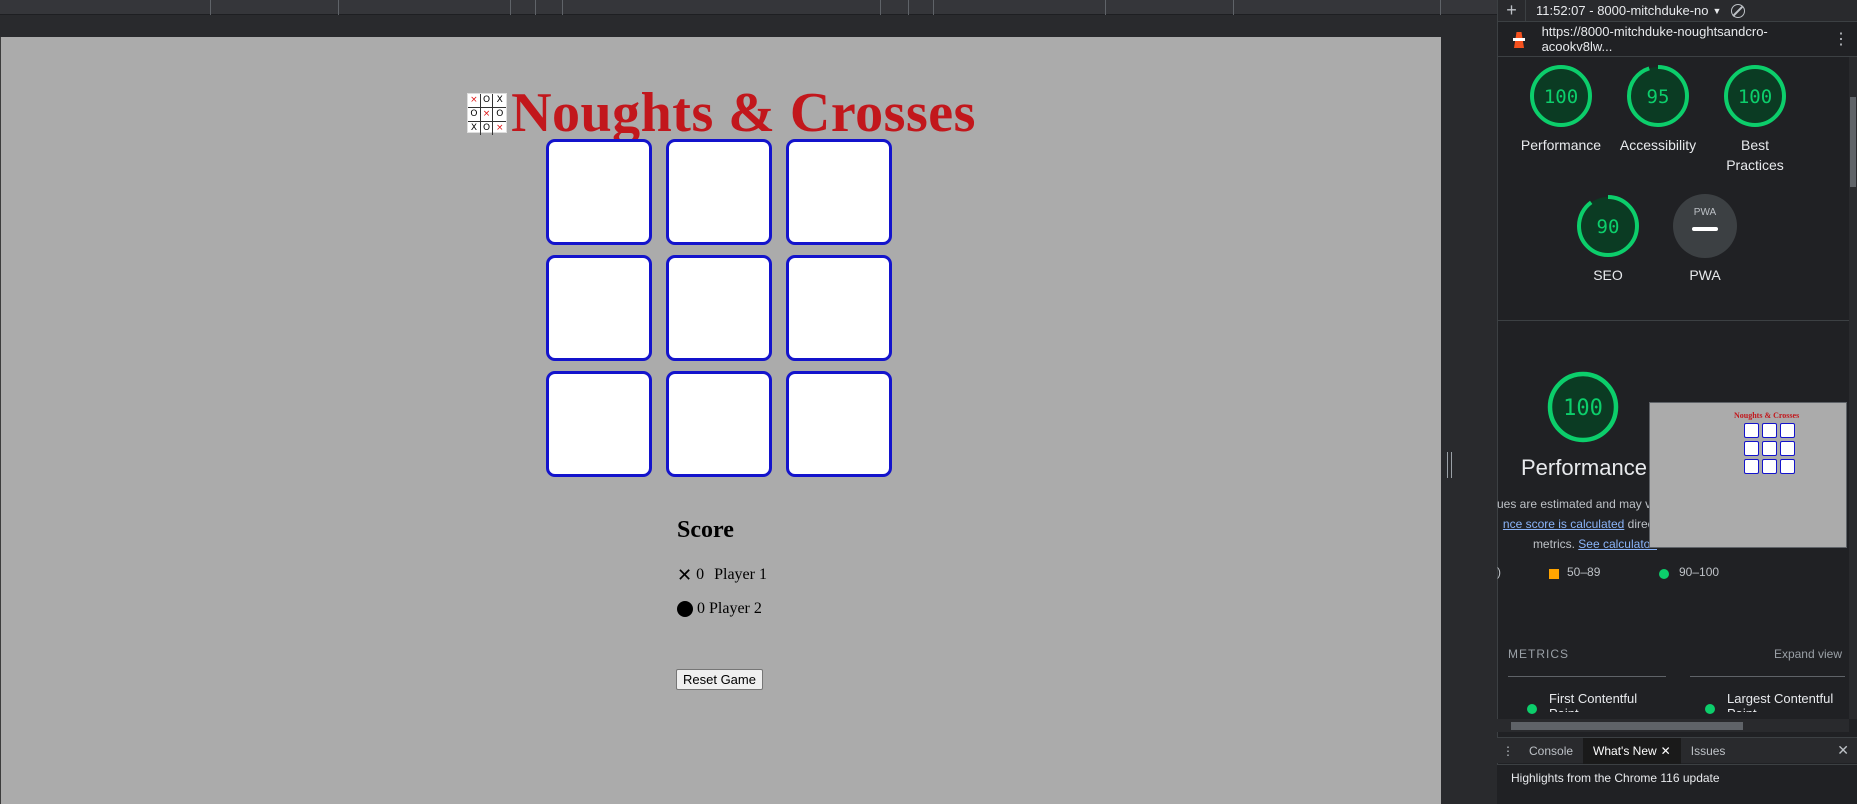  What do you see at coordinates (1554, 574) in the screenshot?
I see `average-square-icon` at bounding box center [1554, 574].